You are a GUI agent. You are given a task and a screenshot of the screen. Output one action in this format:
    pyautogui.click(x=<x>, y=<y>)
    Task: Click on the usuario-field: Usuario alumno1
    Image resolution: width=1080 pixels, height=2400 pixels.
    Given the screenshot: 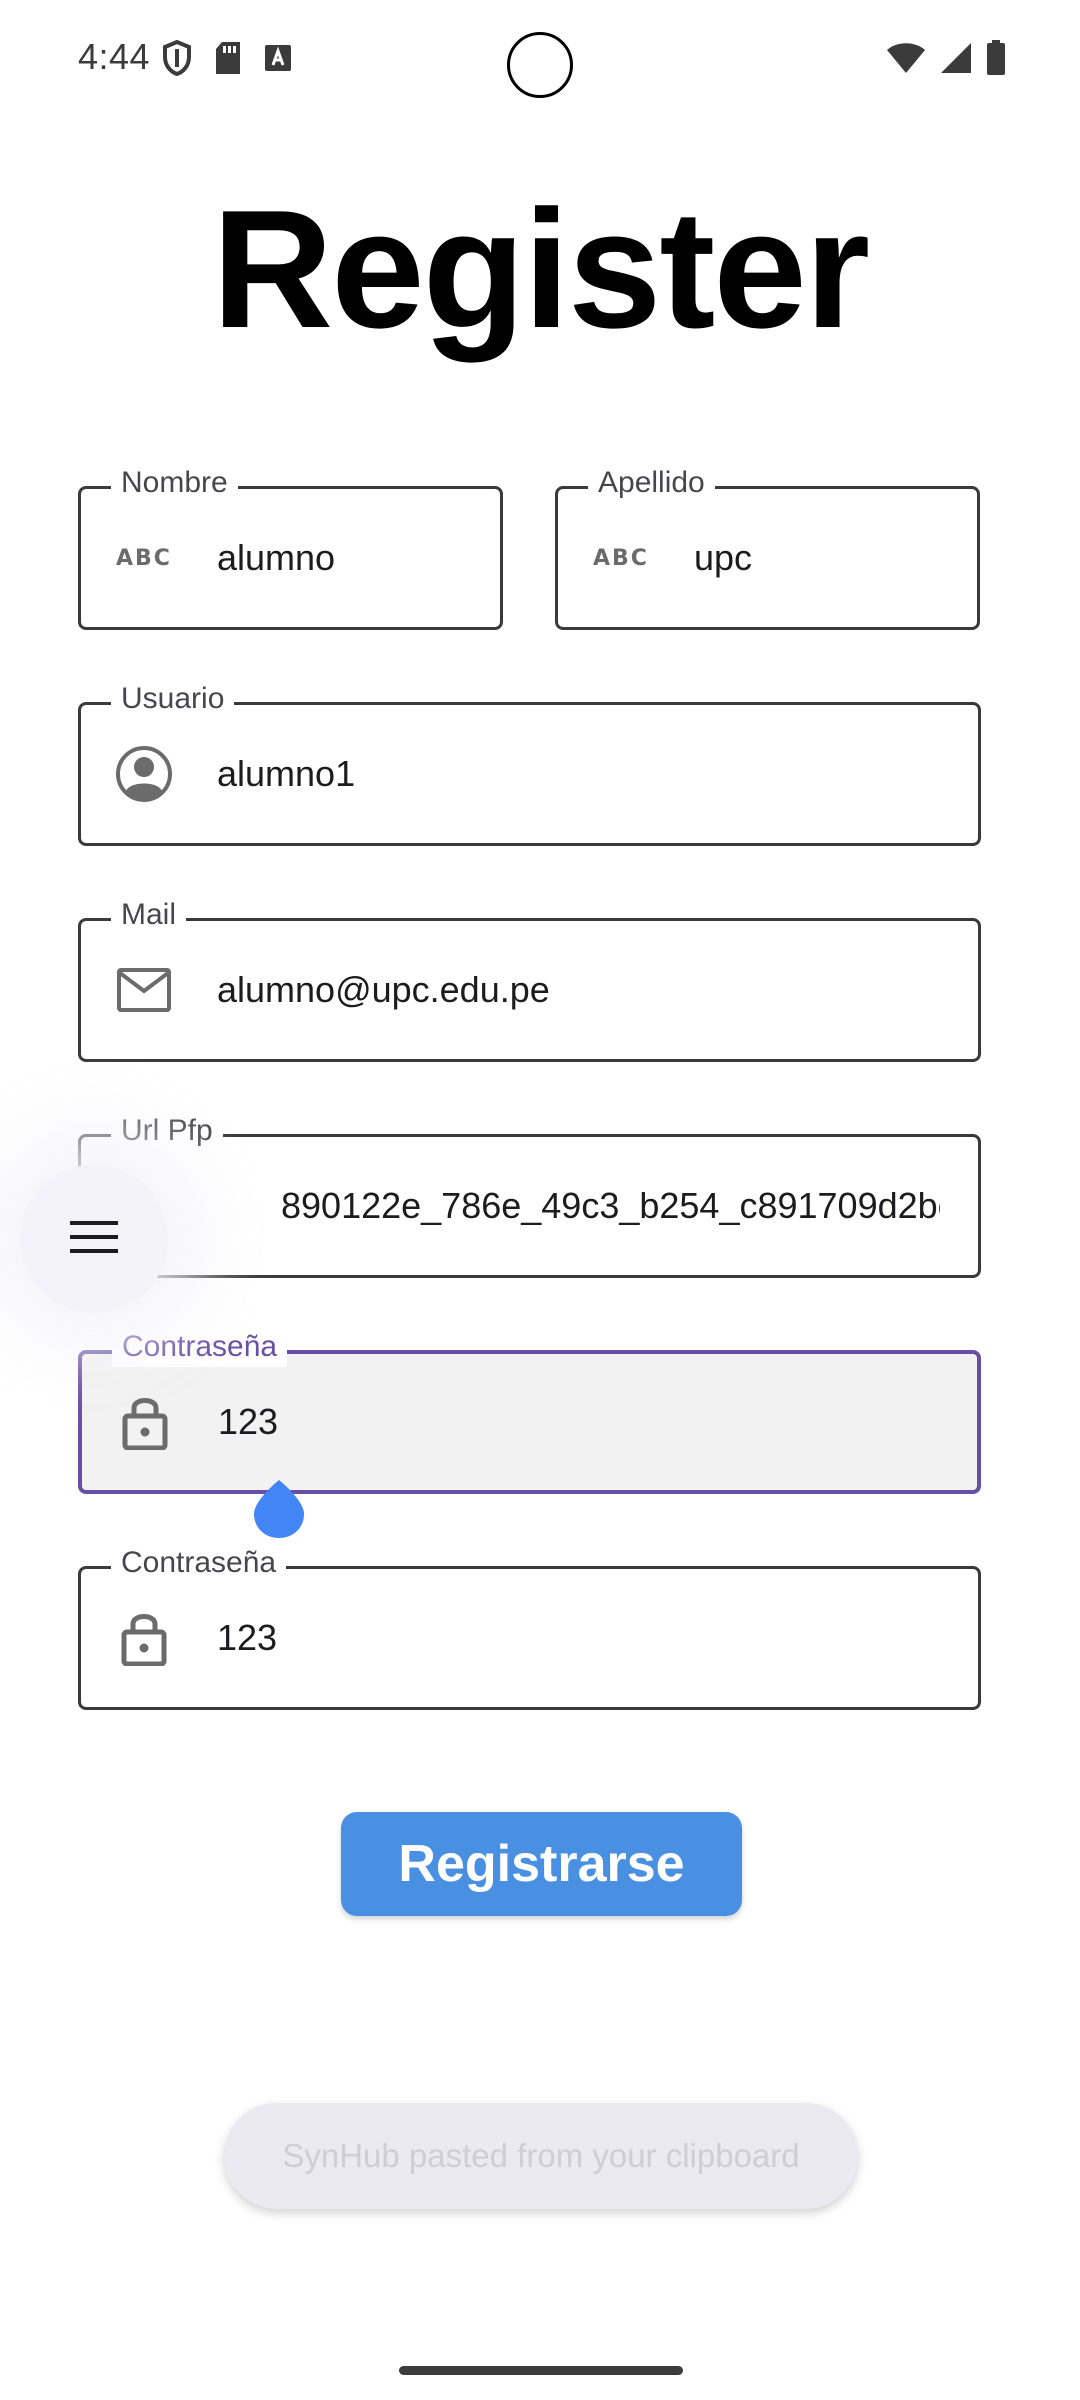 What is the action you would take?
    pyautogui.click(x=529, y=762)
    